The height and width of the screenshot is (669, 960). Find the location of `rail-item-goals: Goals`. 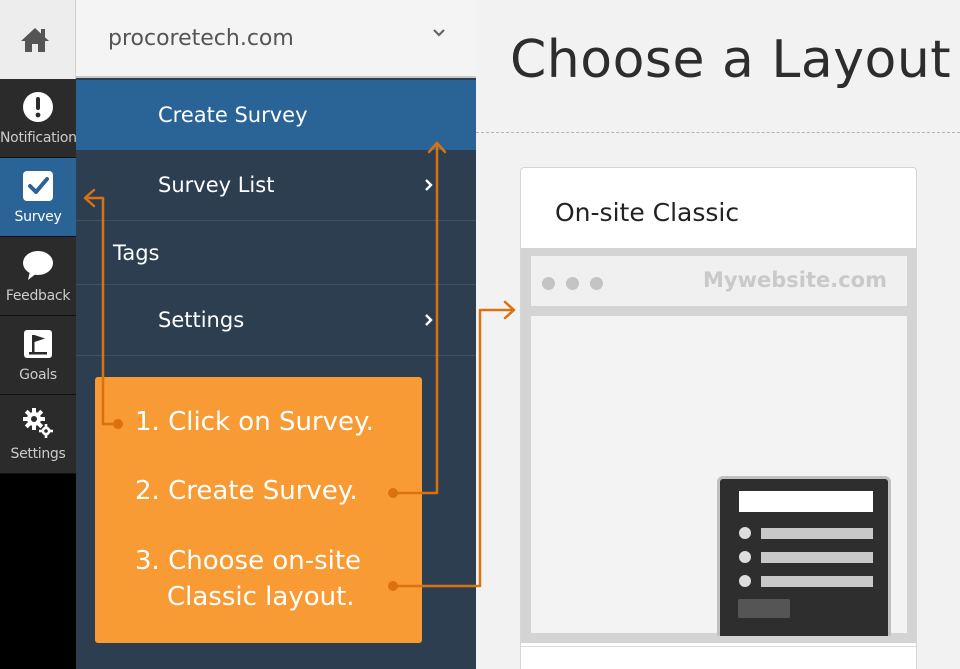

rail-item-goals: Goals is located at coordinates (38, 355).